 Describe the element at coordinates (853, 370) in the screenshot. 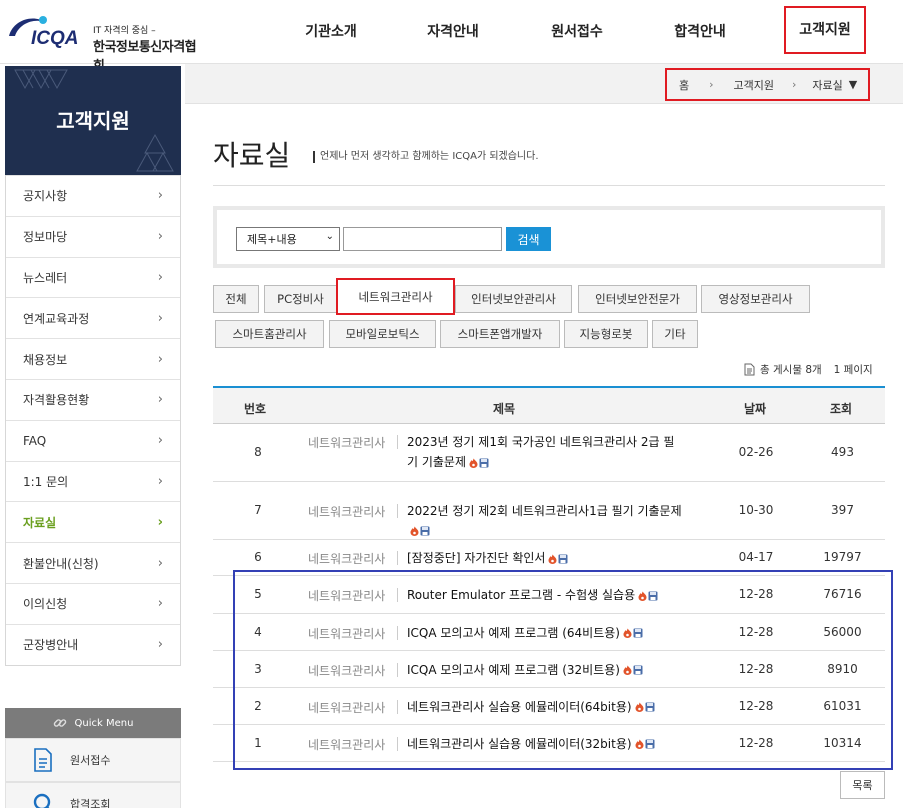

I see `page-count: 1 페이지` at that location.